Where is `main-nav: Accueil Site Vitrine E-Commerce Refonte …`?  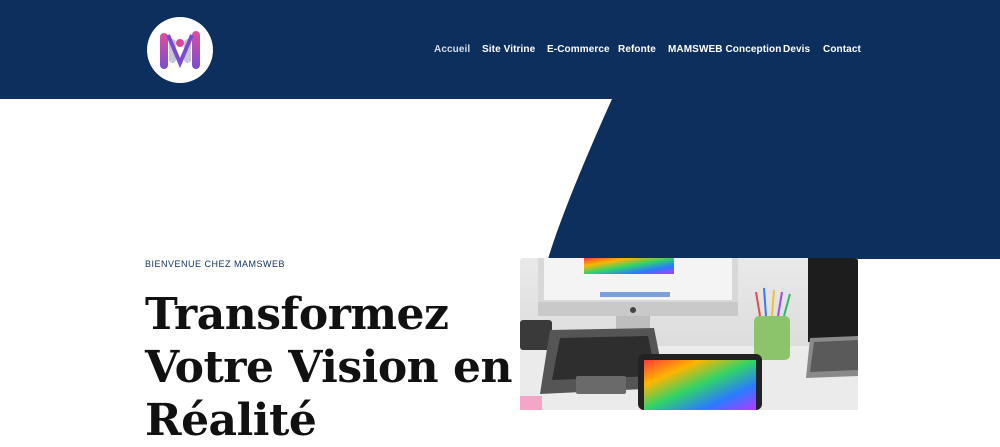 main-nav: Accueil Site Vitrine E-Commerce Refonte … is located at coordinates (500, 51).